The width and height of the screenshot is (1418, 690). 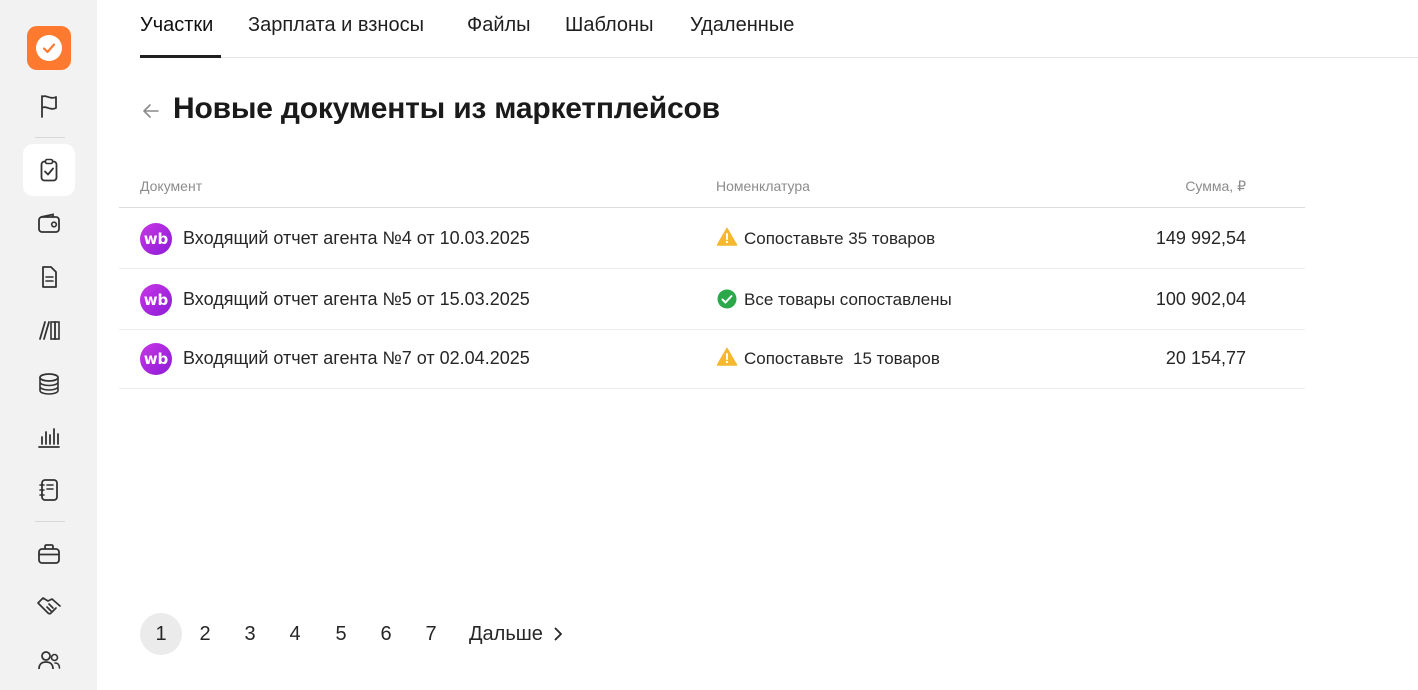 I want to click on flag-icon, so click(x=49, y=106).